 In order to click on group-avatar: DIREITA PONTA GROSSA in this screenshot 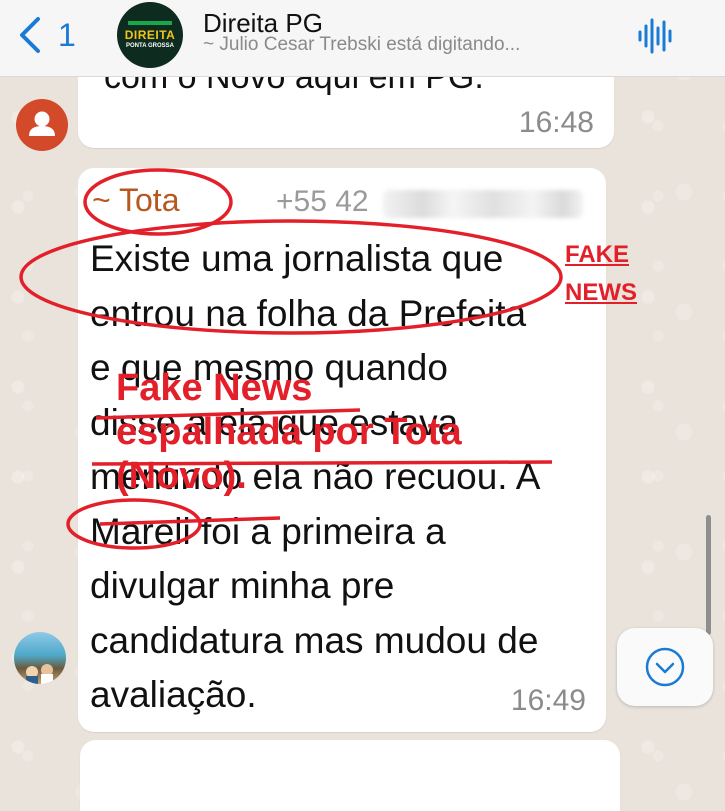, I will do `click(150, 35)`.